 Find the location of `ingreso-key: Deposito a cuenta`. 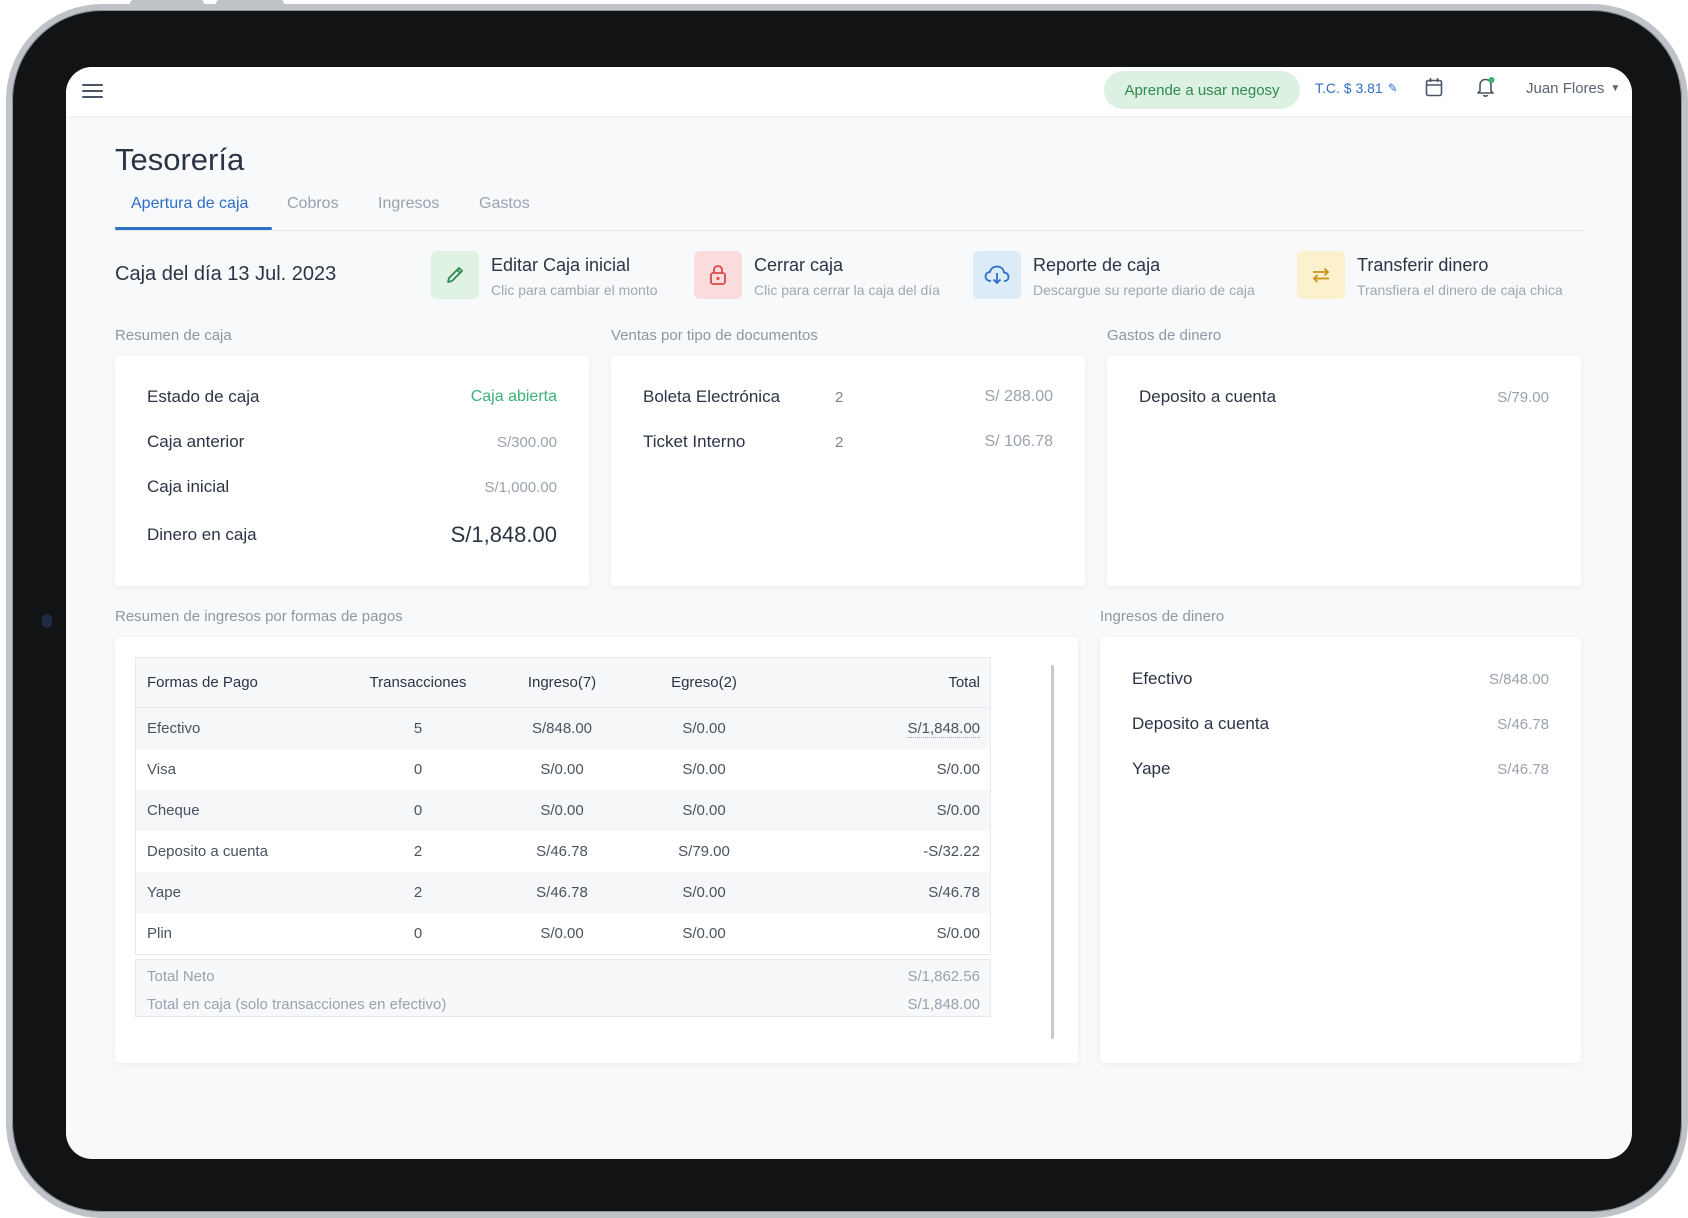

ingreso-key: Deposito a cuenta is located at coordinates (1201, 723).